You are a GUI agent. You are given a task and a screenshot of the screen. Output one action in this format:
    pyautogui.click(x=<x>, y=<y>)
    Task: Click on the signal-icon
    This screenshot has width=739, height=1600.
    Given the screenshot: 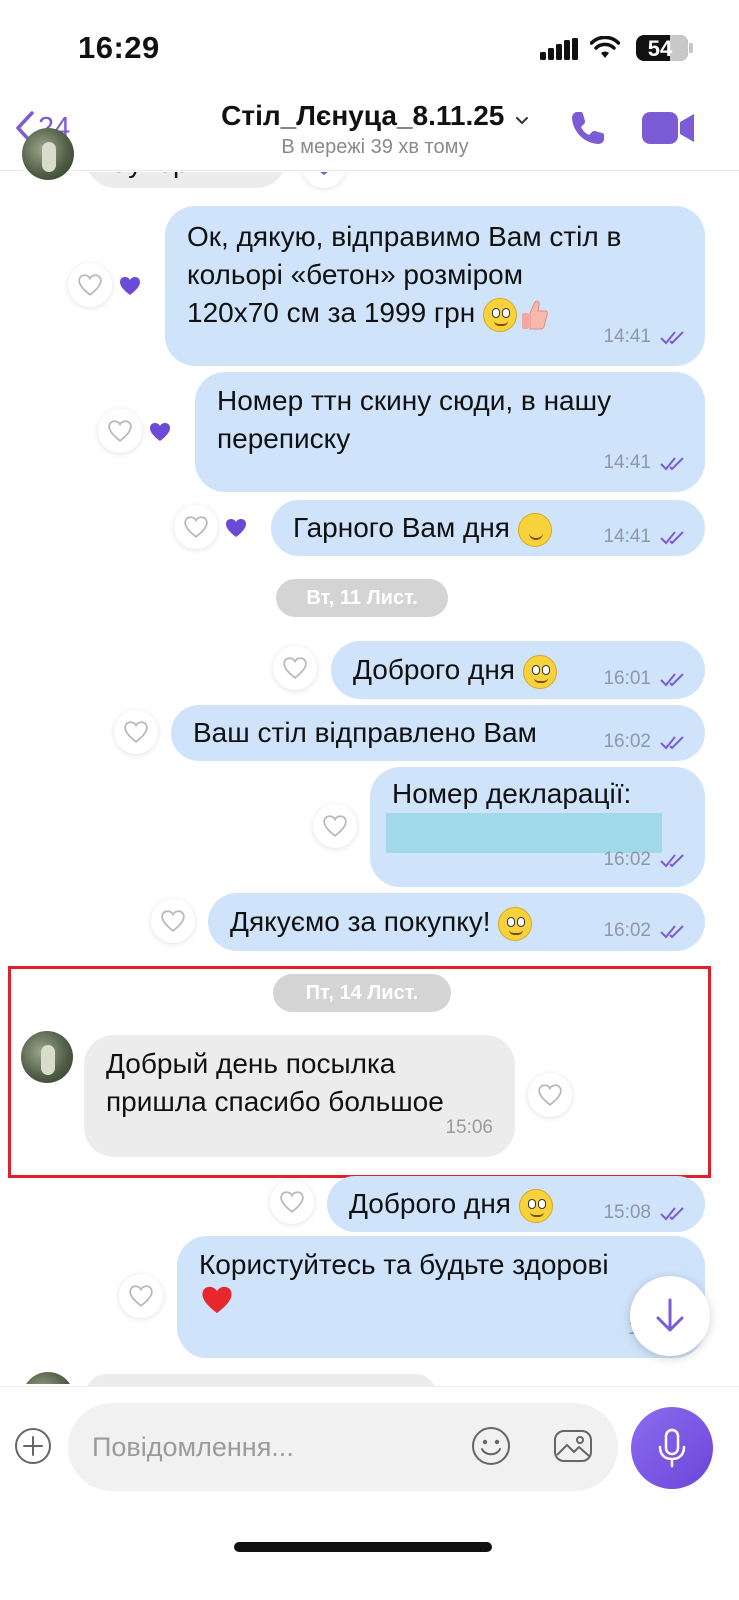 What is the action you would take?
    pyautogui.click(x=559, y=49)
    